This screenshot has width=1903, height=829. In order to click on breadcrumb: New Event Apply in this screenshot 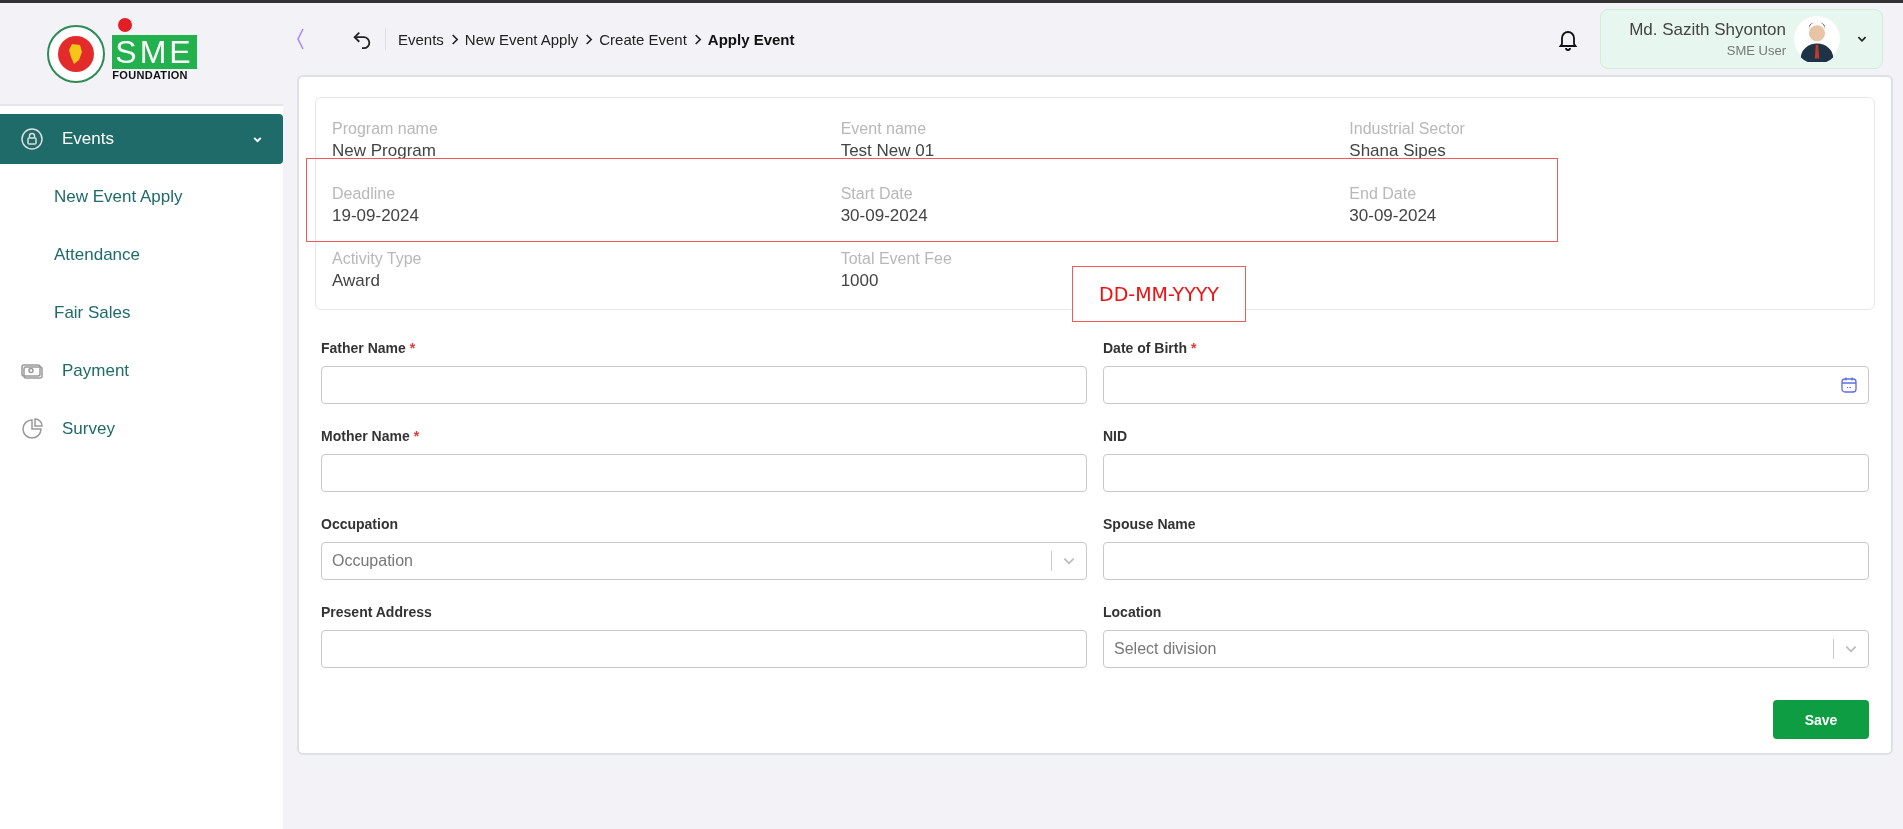, I will do `click(521, 39)`.